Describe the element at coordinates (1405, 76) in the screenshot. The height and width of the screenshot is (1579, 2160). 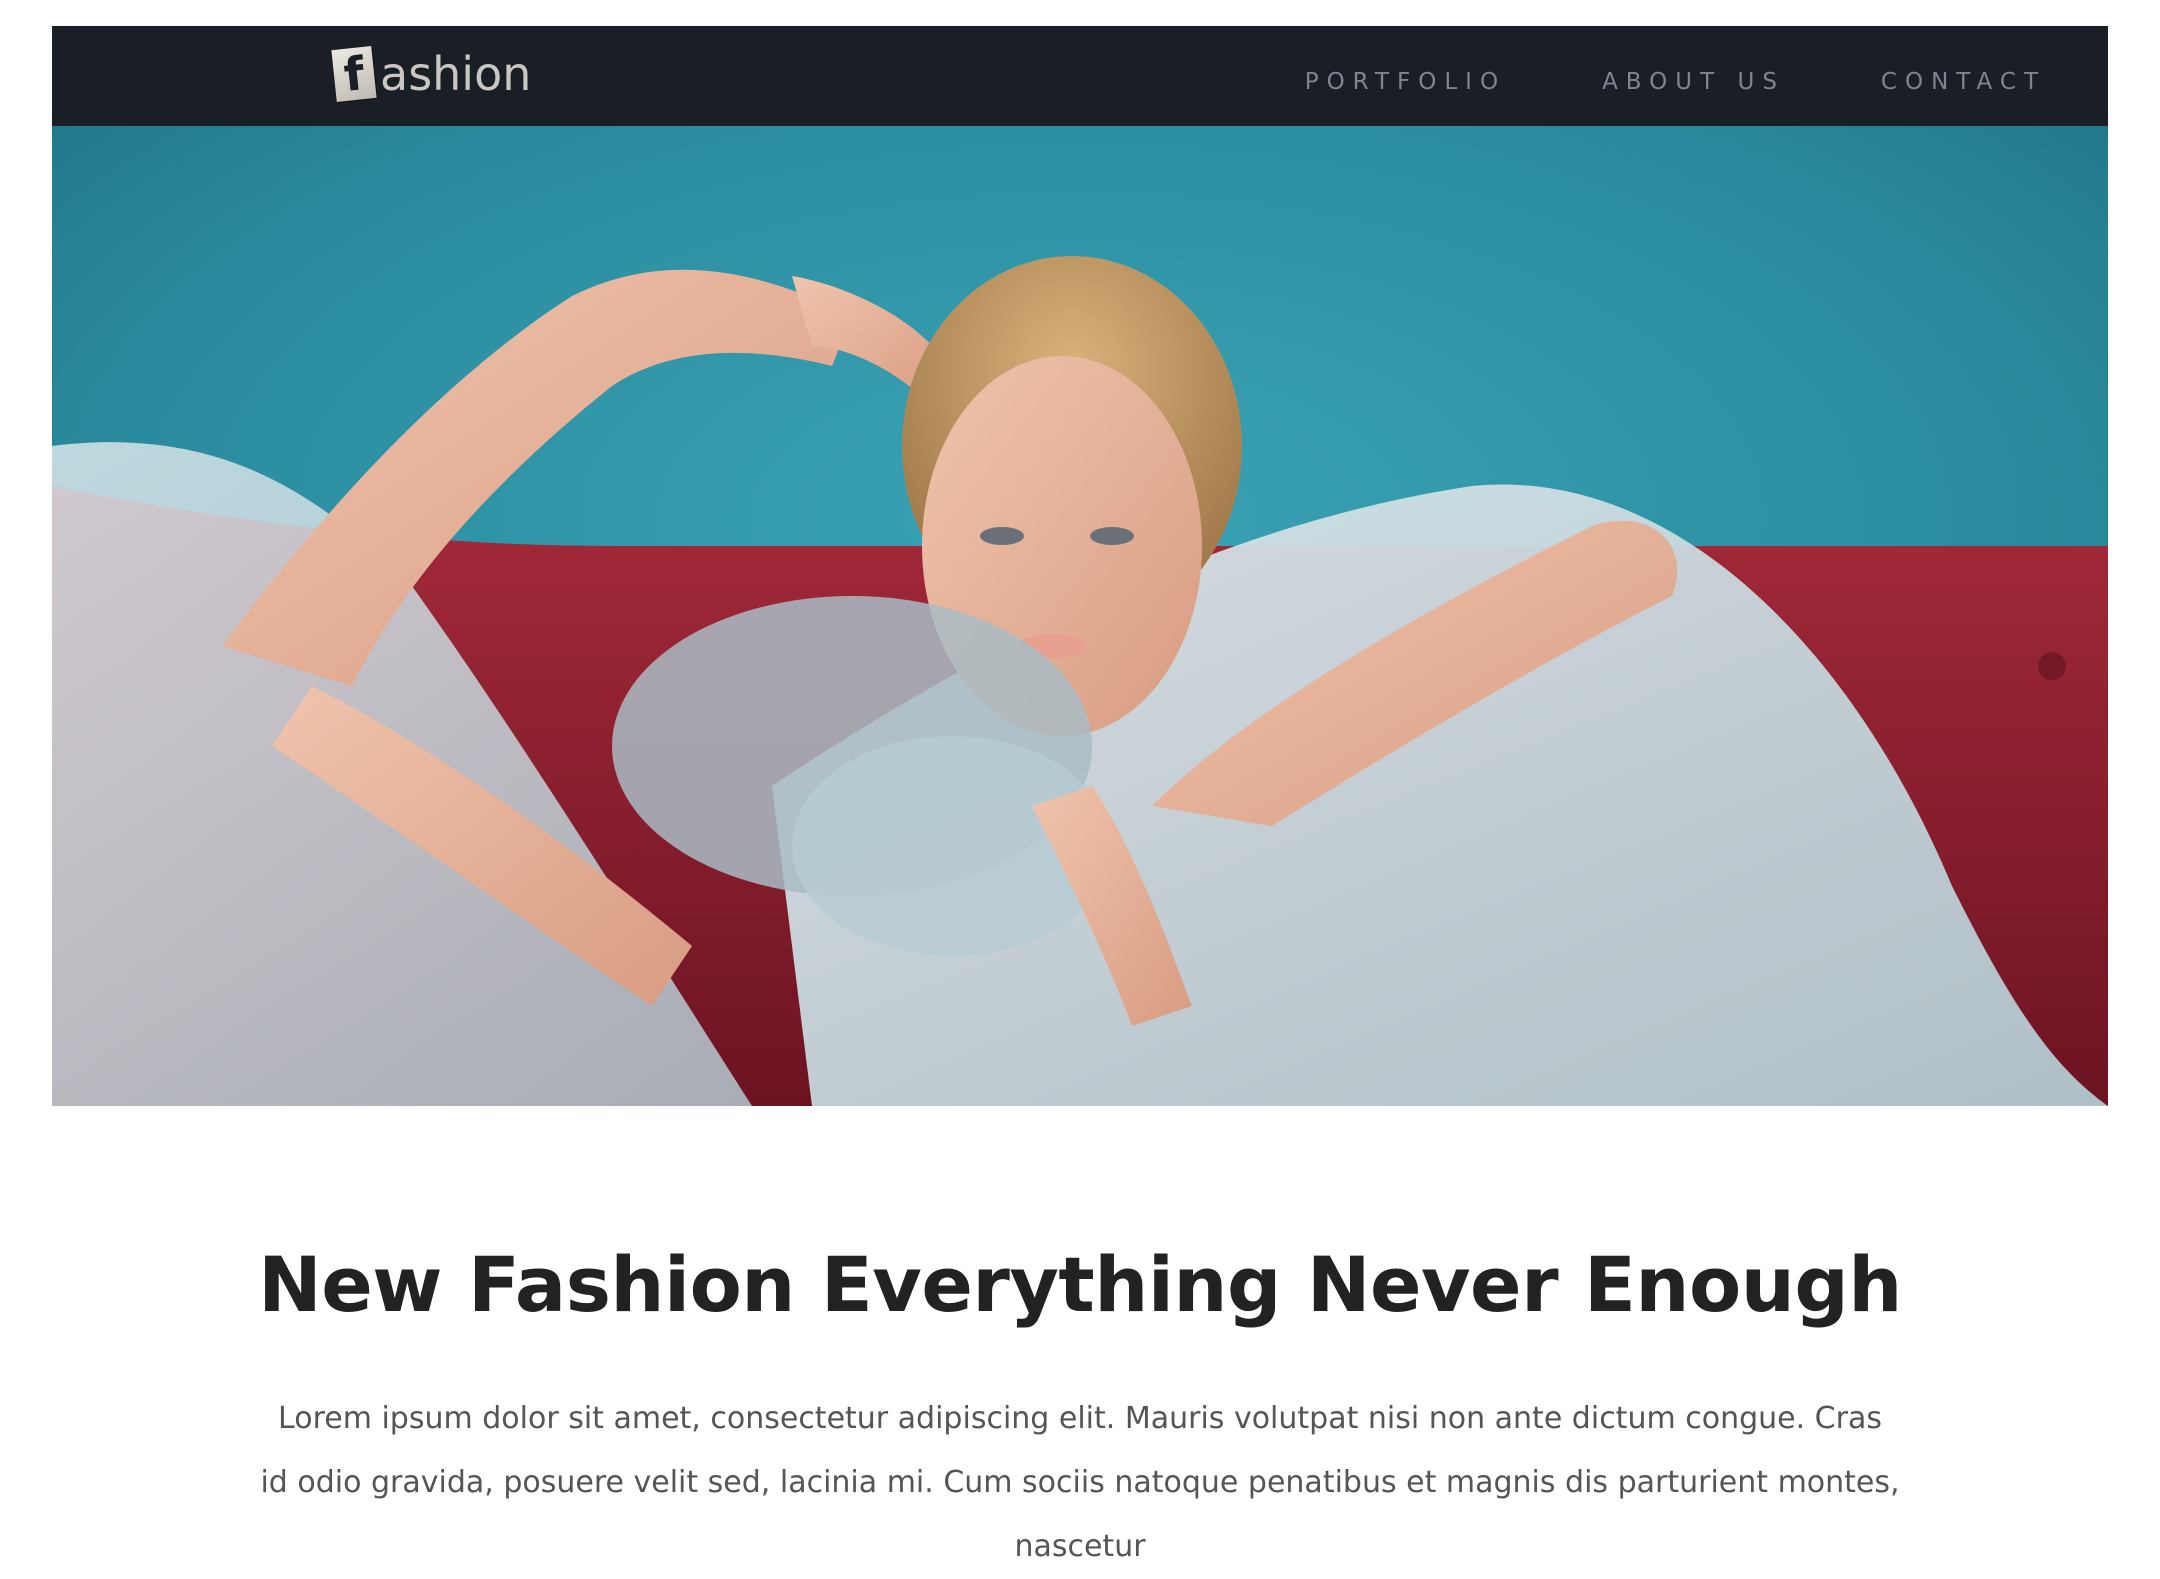
I see `nav-link-portfolio: PORTFOLIO` at that location.